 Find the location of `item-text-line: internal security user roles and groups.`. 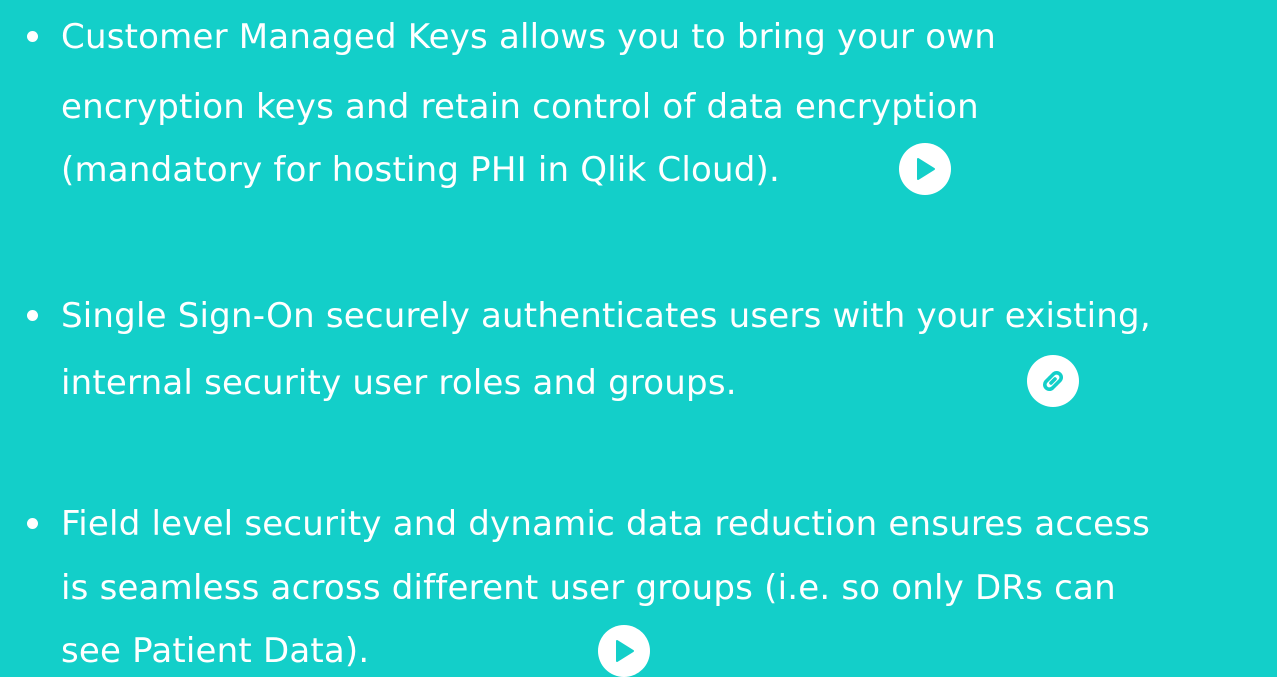

item-text-line: internal security user roles and groups. is located at coordinates (399, 383).